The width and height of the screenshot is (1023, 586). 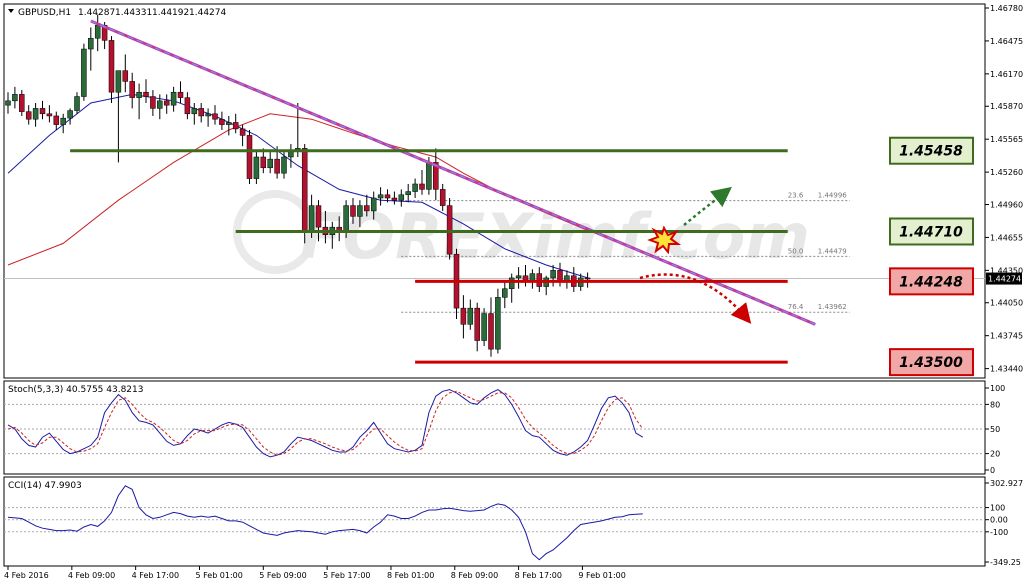 What do you see at coordinates (1006, 139) in the screenshot?
I see `price-tick-label: 1.45565` at bounding box center [1006, 139].